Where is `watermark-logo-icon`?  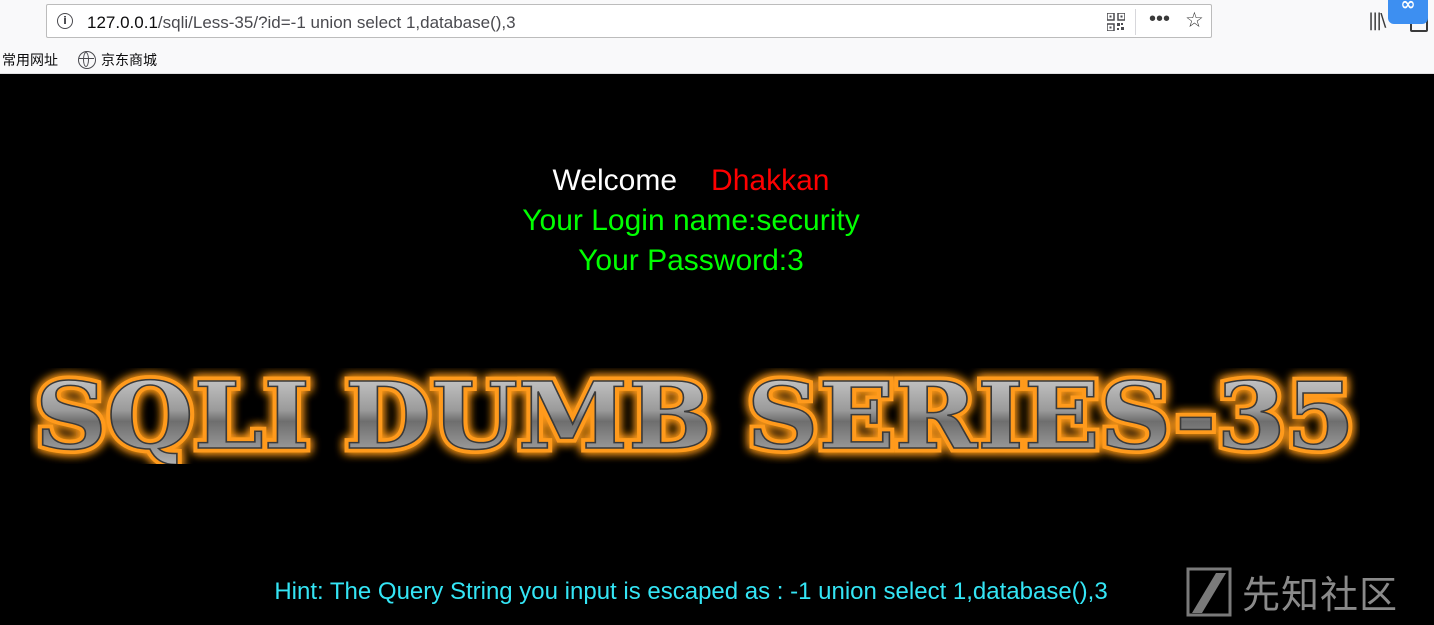
watermark-logo-icon is located at coordinates (1209, 591).